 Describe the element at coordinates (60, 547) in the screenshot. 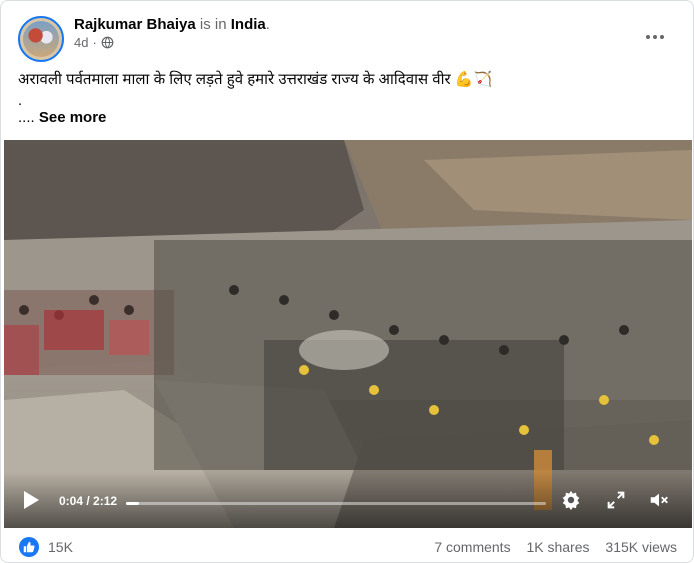

I see `reaction-count: 15K` at that location.